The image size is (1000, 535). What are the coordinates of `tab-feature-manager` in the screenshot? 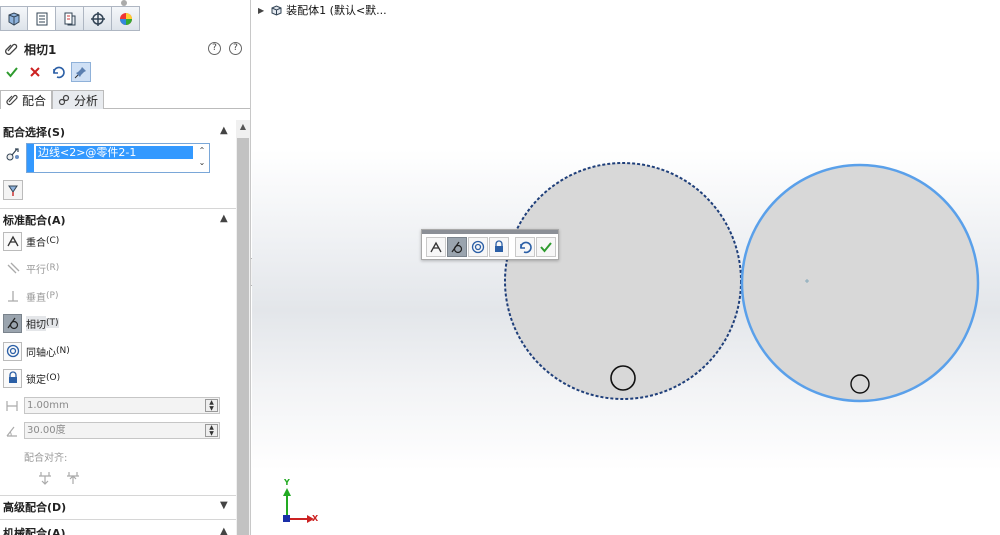 It's located at (14, 18).